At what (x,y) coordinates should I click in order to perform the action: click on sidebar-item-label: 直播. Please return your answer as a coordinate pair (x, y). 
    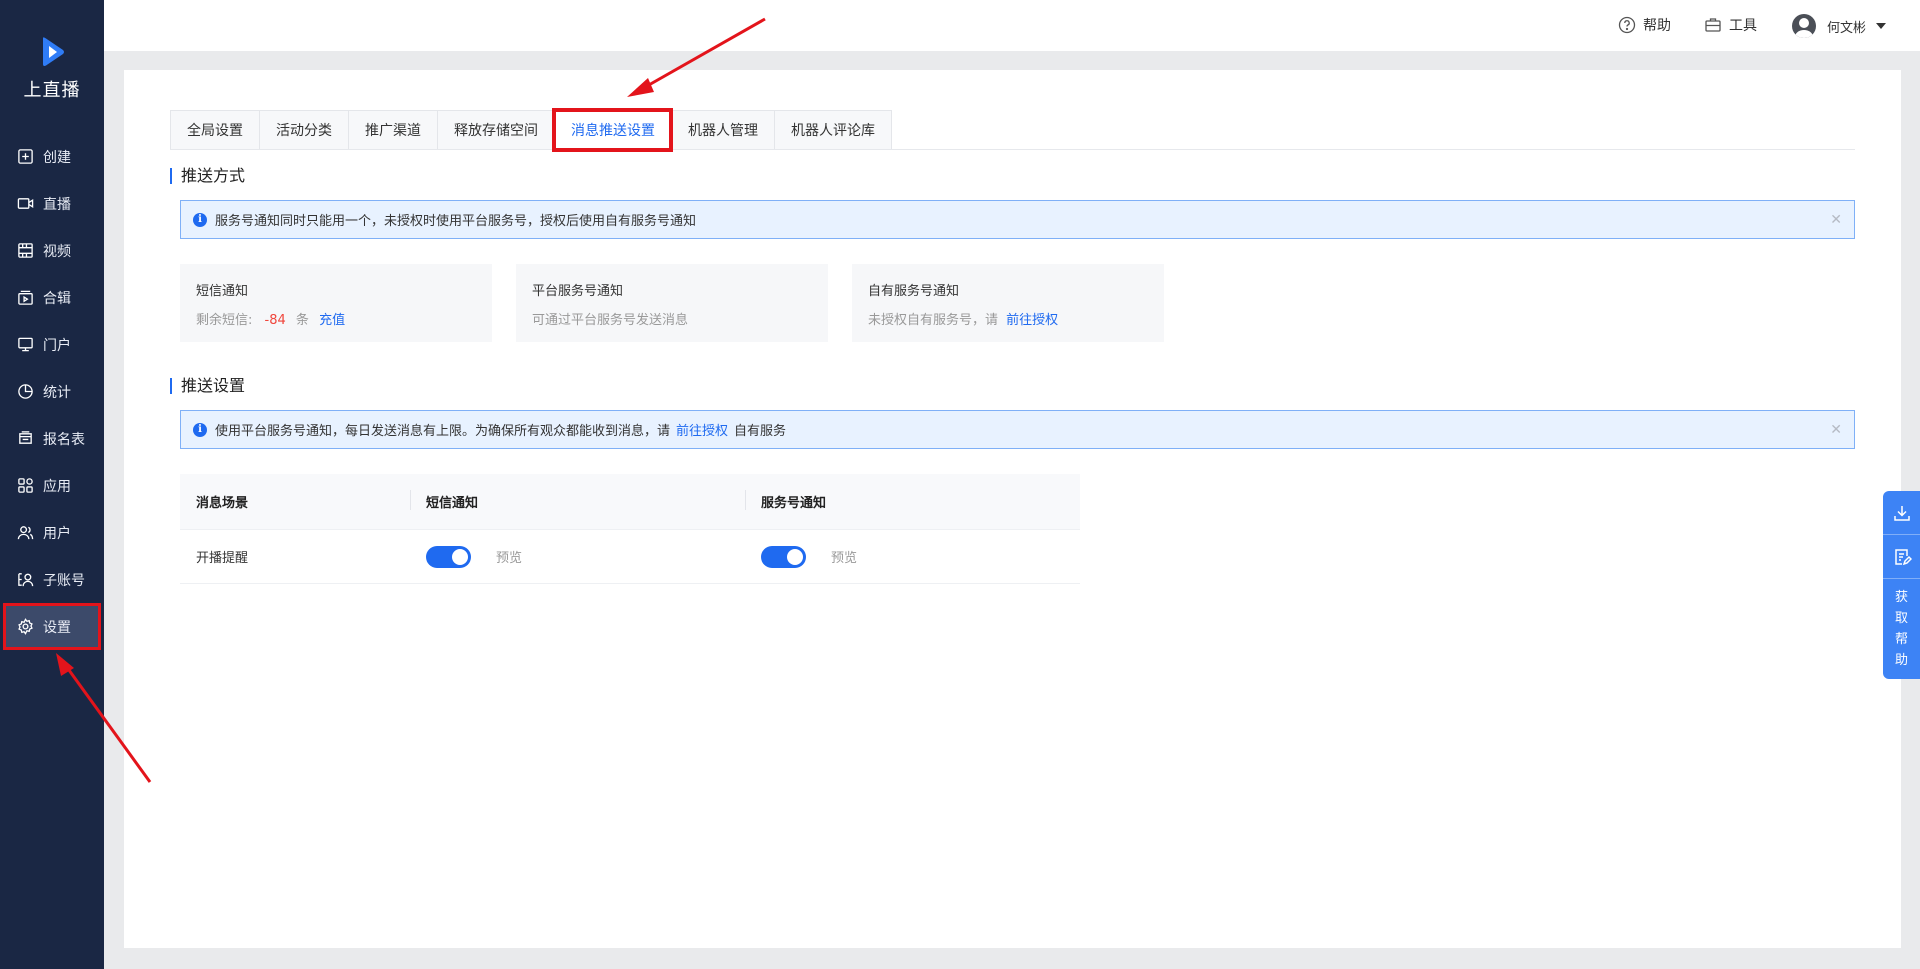
    Looking at the image, I should click on (57, 204).